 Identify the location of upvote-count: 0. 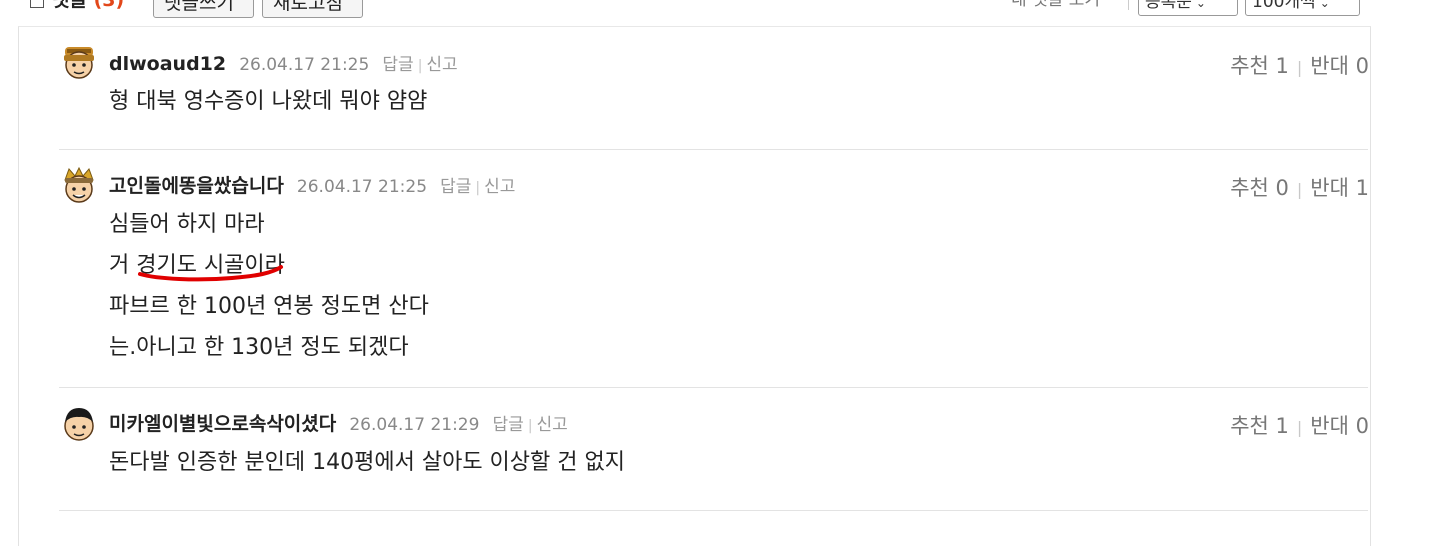
(1282, 188).